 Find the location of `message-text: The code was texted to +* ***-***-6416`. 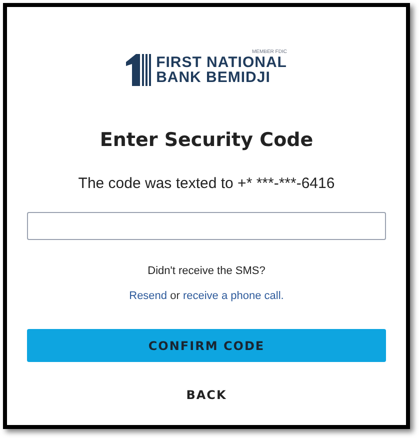

message-text: The code was texted to +* ***-***-6416 is located at coordinates (206, 184).